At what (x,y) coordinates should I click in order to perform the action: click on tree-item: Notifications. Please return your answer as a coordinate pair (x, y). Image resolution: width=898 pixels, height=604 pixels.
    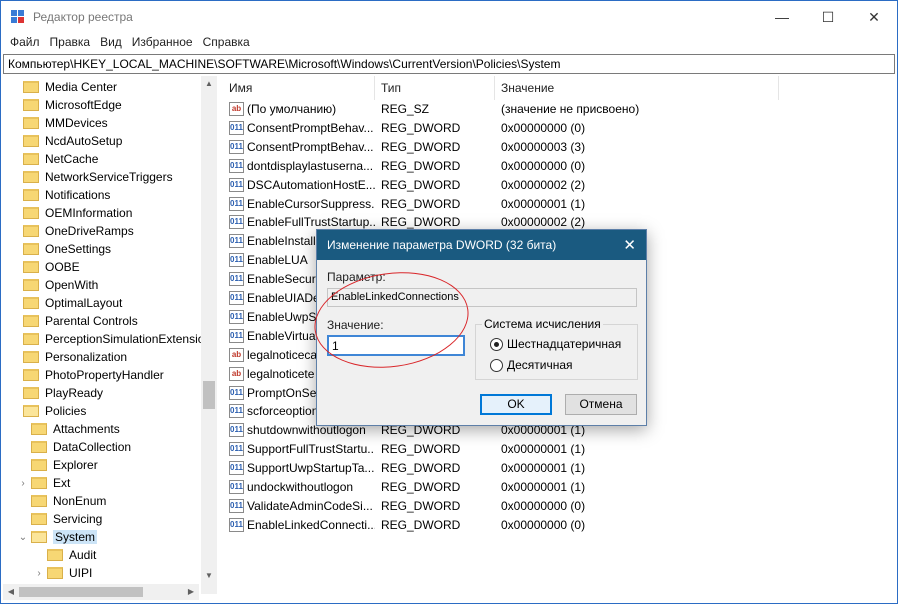
    Looking at the image, I should click on (59, 195).